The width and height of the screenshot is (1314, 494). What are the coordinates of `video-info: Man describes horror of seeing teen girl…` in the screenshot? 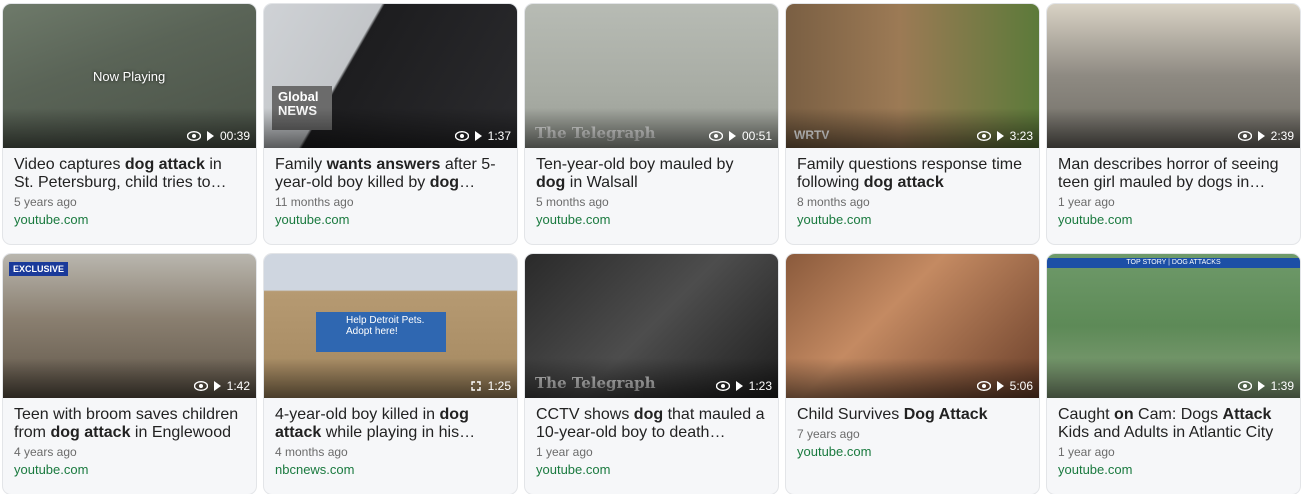 It's located at (1173, 188).